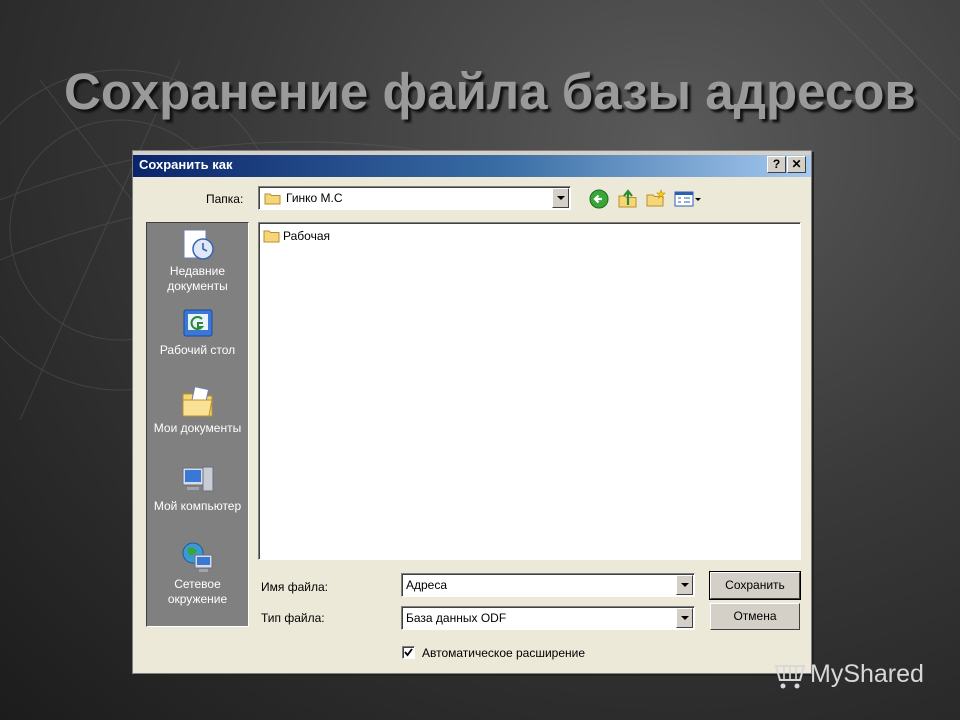  I want to click on recent-documents-icon, so click(198, 244).